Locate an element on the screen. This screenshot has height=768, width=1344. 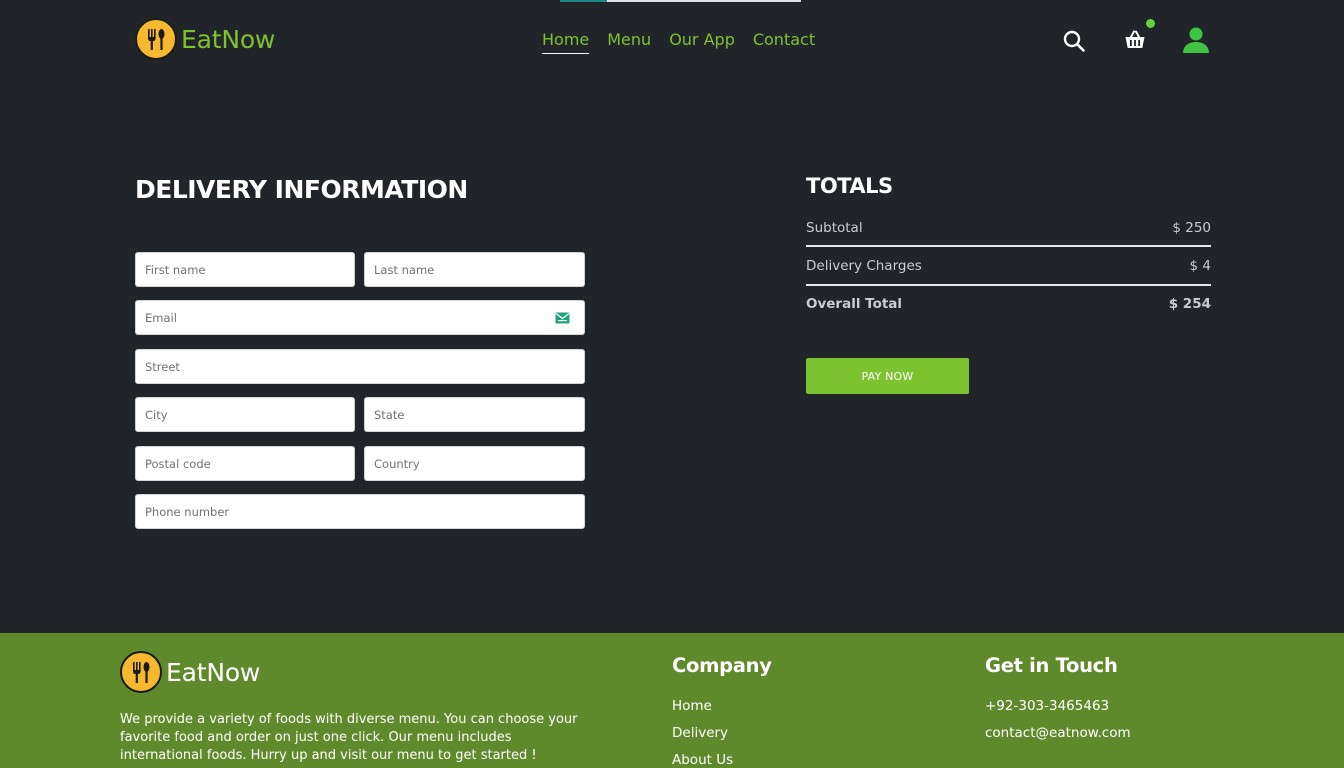
street-input is located at coordinates (360, 366).